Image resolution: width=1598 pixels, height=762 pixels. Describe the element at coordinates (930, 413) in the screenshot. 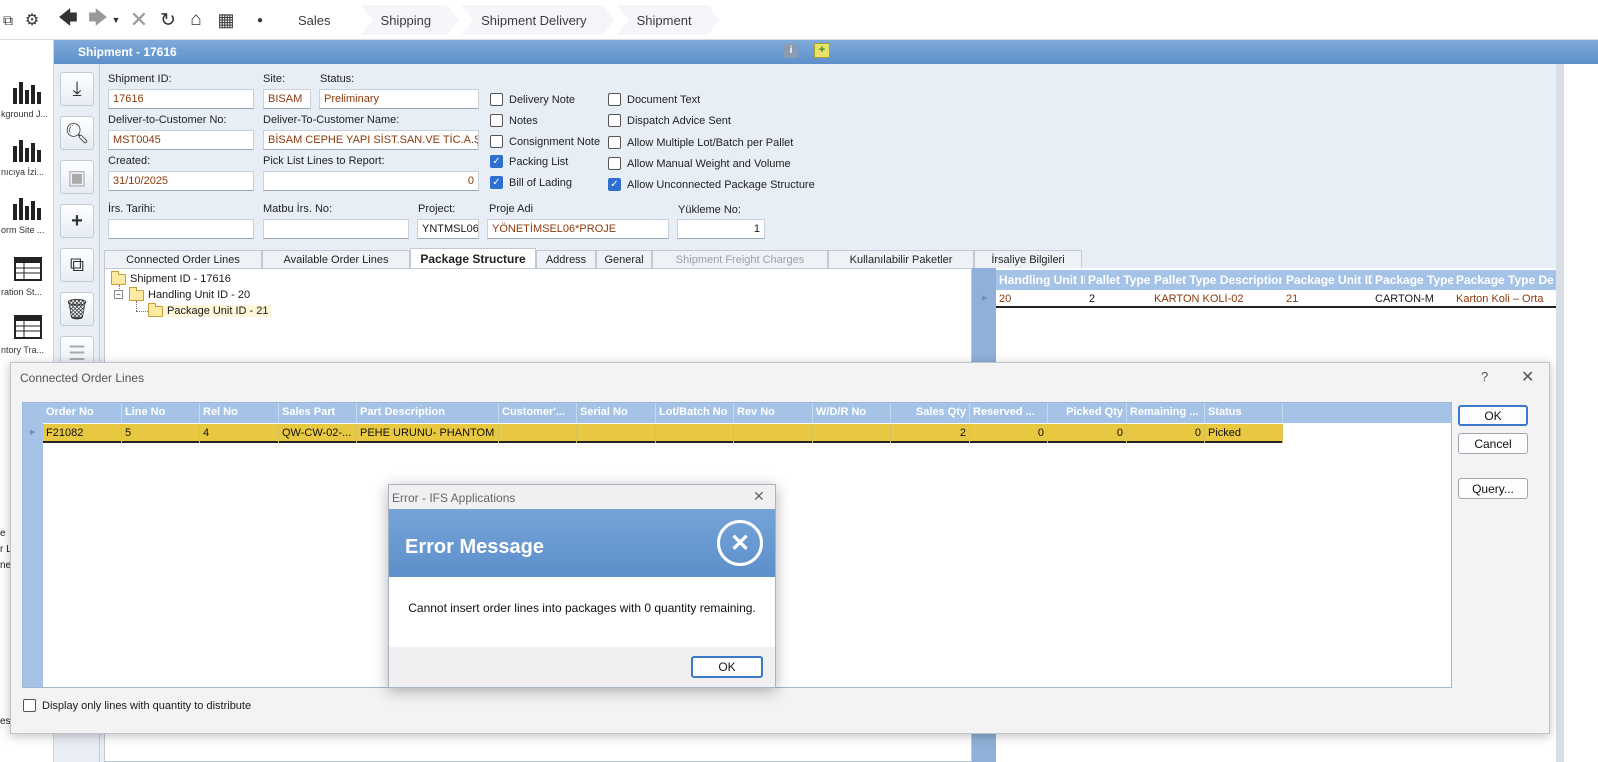

I see `col-header-sales-qty: Sales Qty` at that location.